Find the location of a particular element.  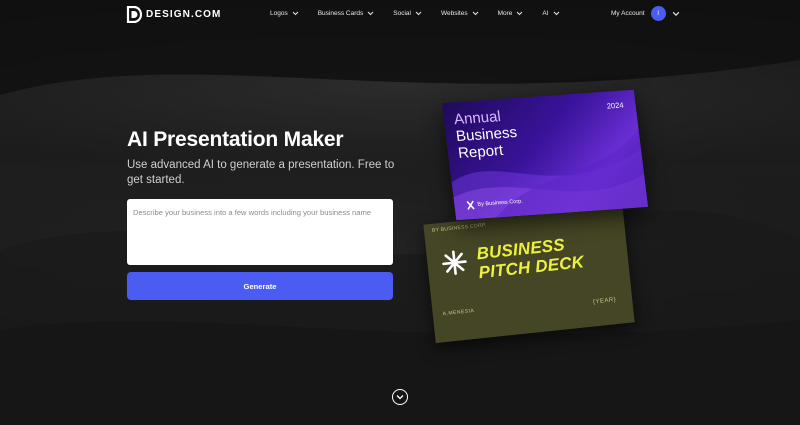

menu-item-label: Logos is located at coordinates (279, 13).